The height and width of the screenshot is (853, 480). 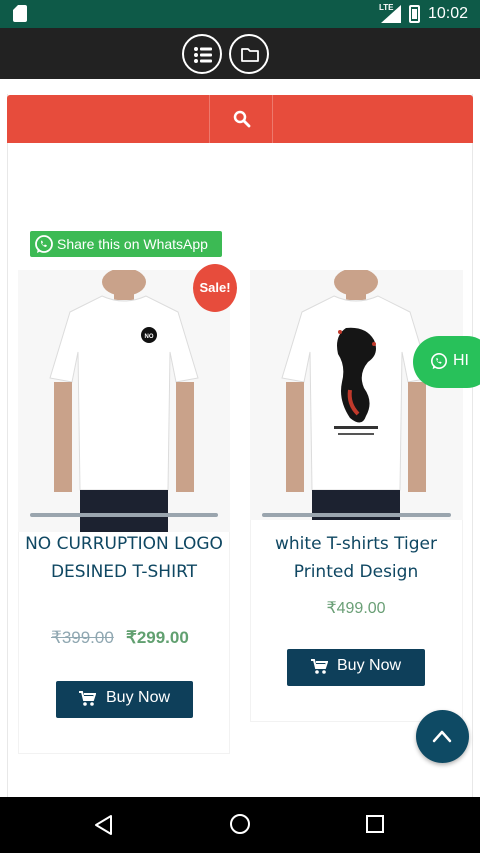 I want to click on sale-badge: Sale!, so click(x=215, y=288).